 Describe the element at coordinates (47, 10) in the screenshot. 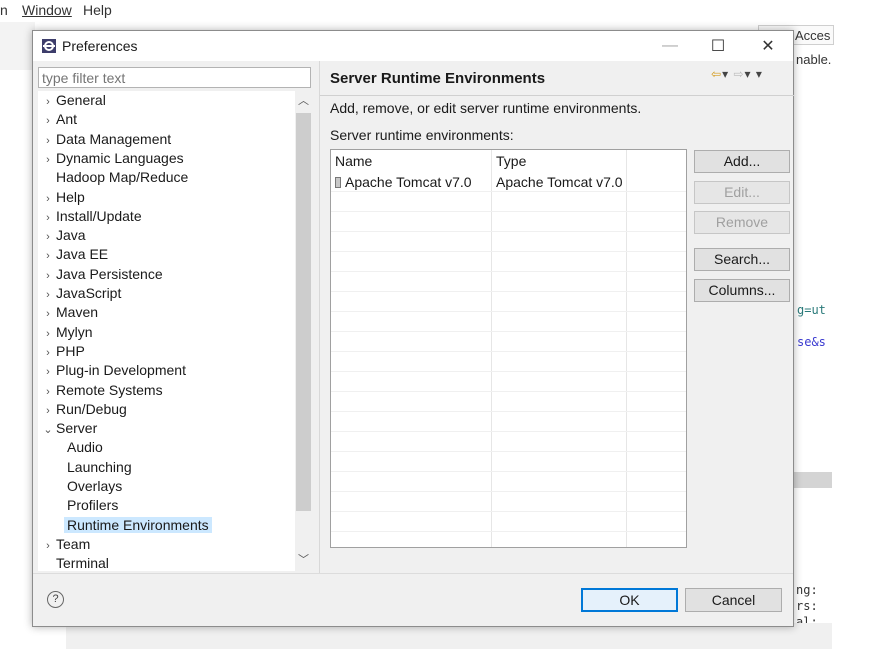

I see `menu-window: Window` at that location.